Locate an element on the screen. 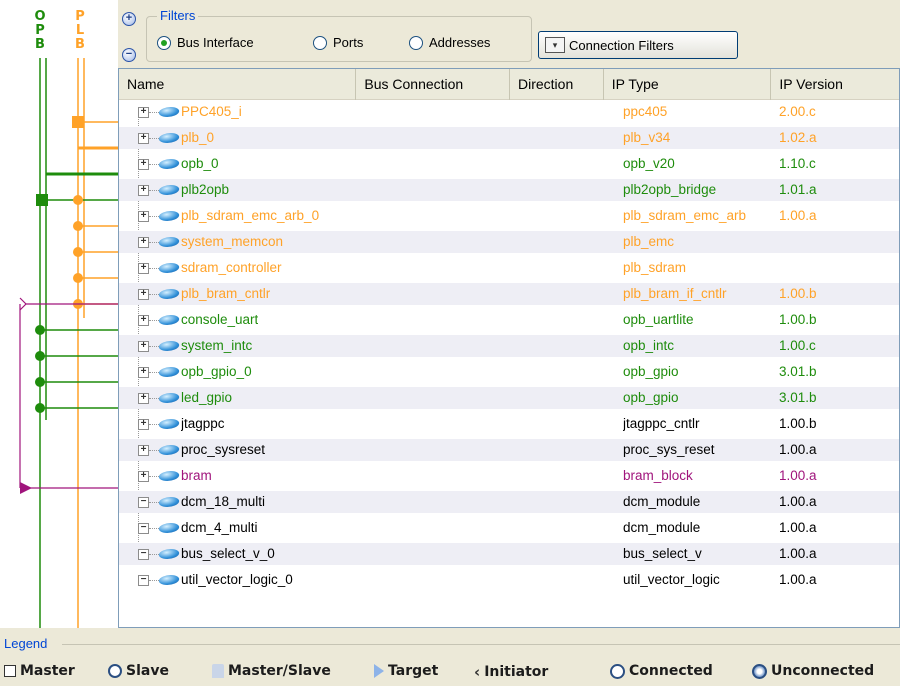  instance-name: sdram_controller is located at coordinates (231, 267).